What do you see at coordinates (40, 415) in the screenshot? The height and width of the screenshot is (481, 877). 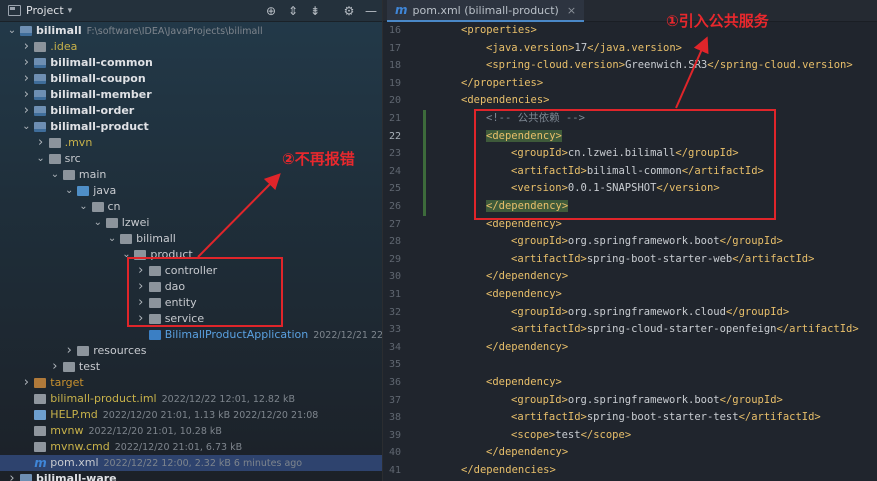 I see `markdown-file-icon` at bounding box center [40, 415].